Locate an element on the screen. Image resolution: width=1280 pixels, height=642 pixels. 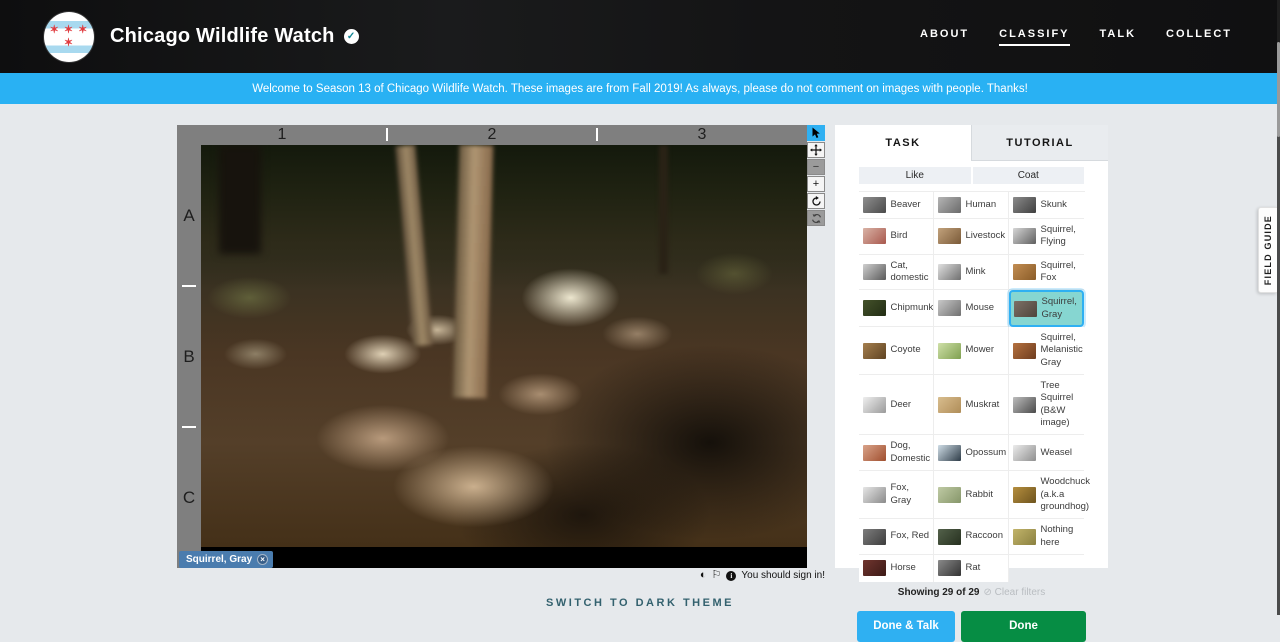
choice-squirrel-flying: Squirrel, Flying is located at coordinates (1046, 237).